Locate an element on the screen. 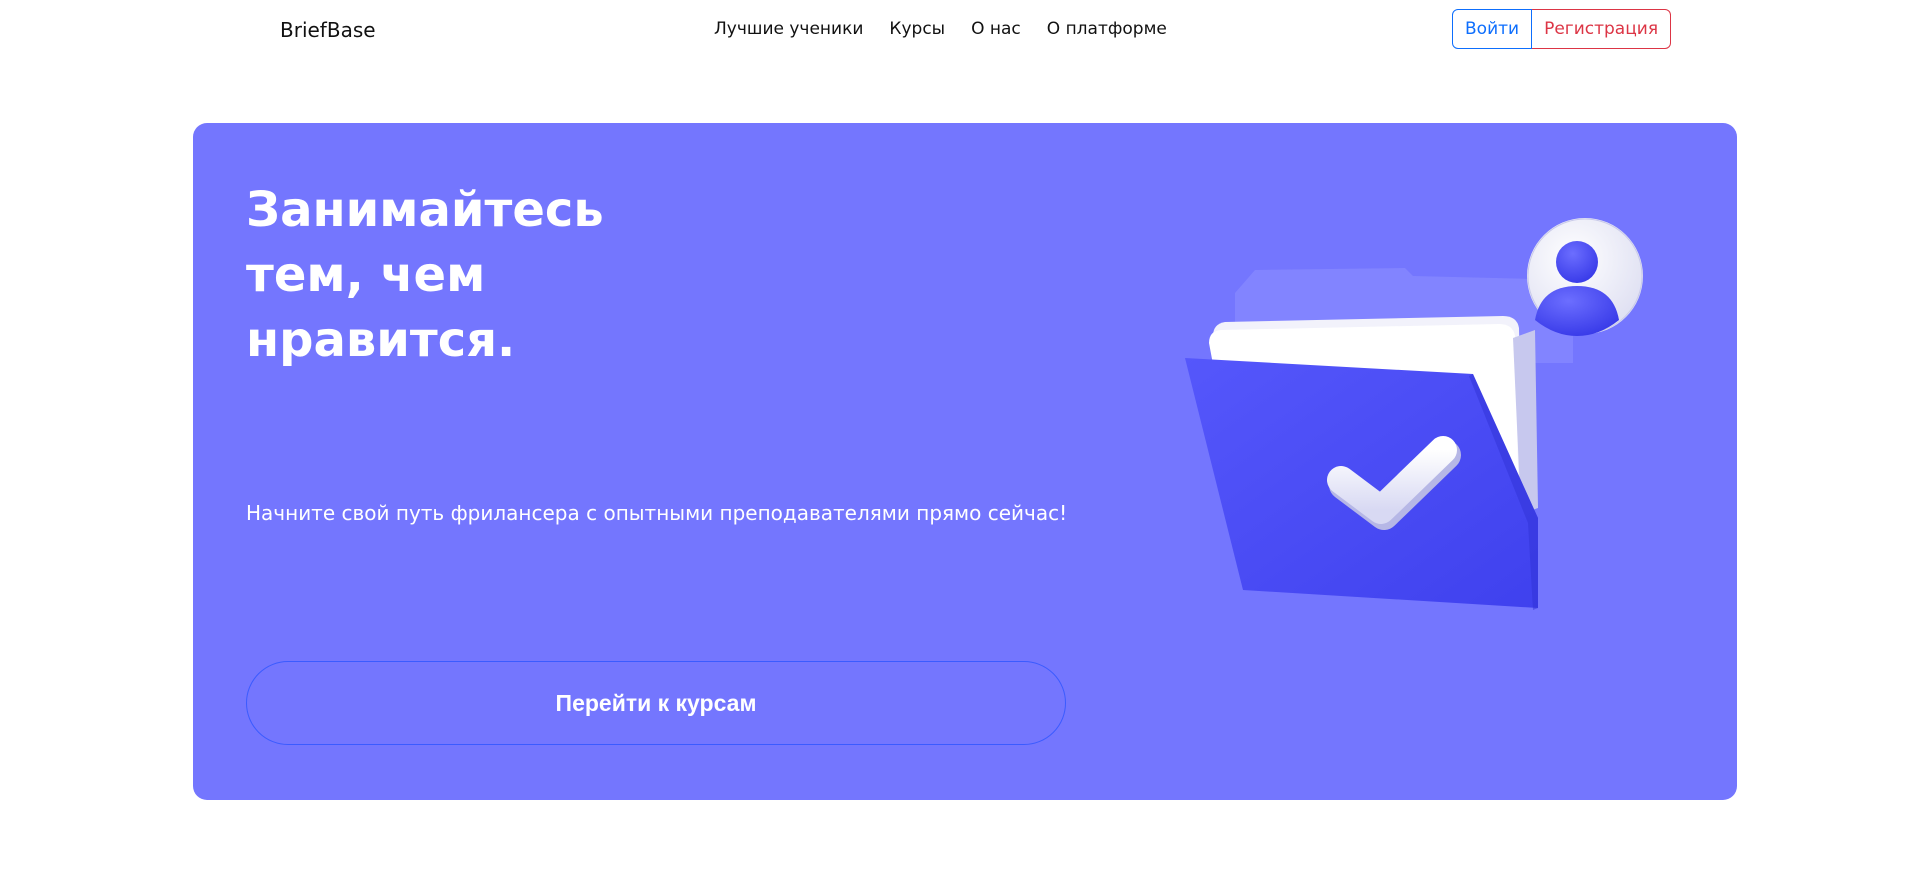  hero-title-line: Занимайтесь is located at coordinates (425, 210).